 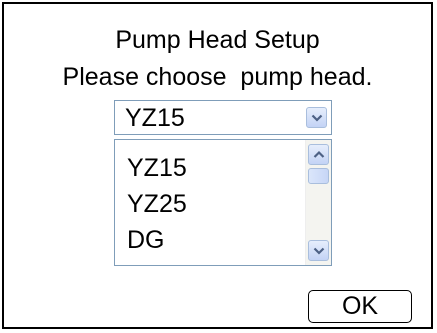 What do you see at coordinates (157, 240) in the screenshot?
I see `list-item: DG` at bounding box center [157, 240].